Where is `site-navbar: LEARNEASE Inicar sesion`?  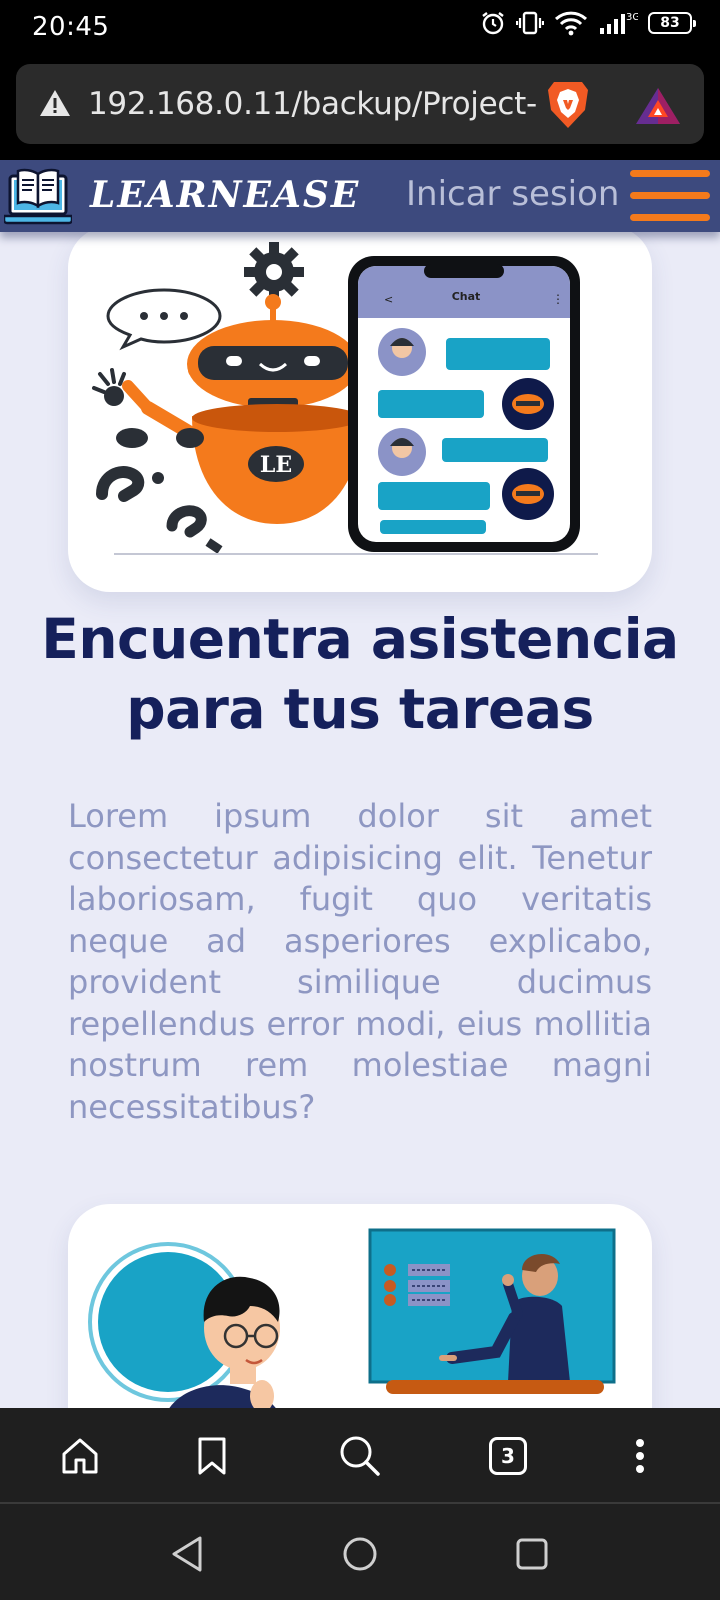
site-navbar: LEARNEASE Inicar sesion is located at coordinates (360, 196).